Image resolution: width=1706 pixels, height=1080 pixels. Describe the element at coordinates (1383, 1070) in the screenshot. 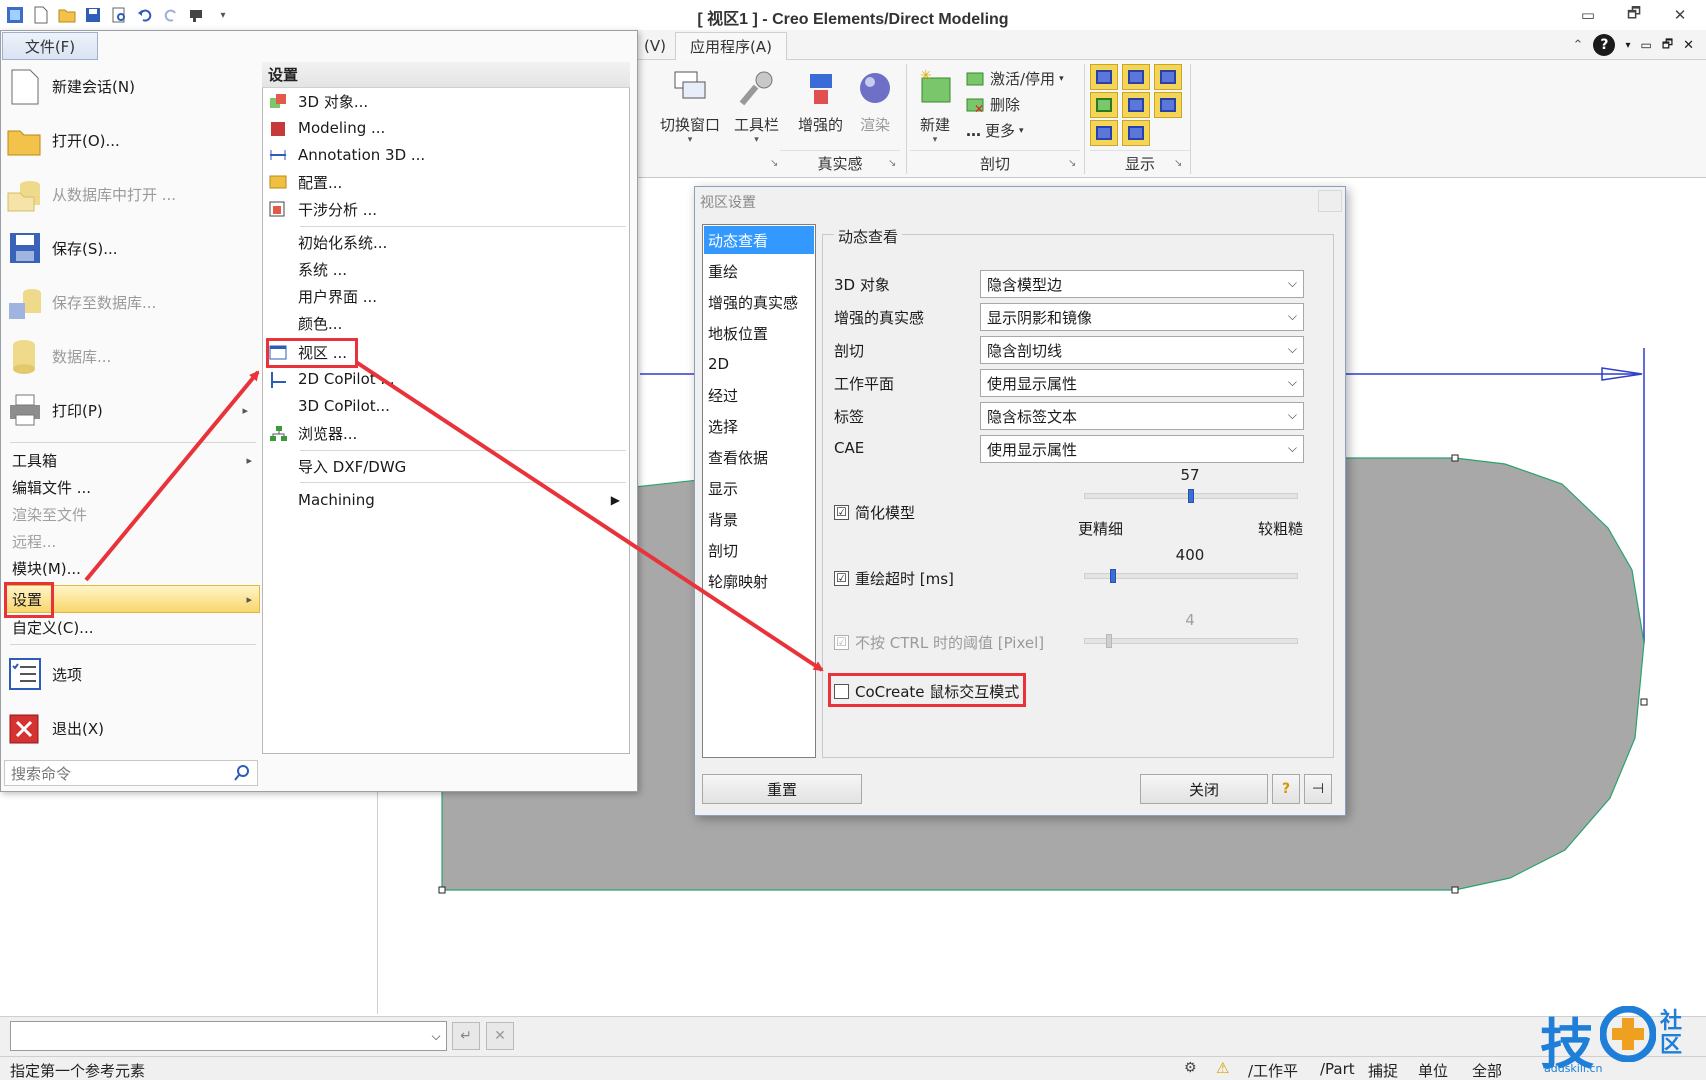

I see `status-snap: 捕捉` at that location.